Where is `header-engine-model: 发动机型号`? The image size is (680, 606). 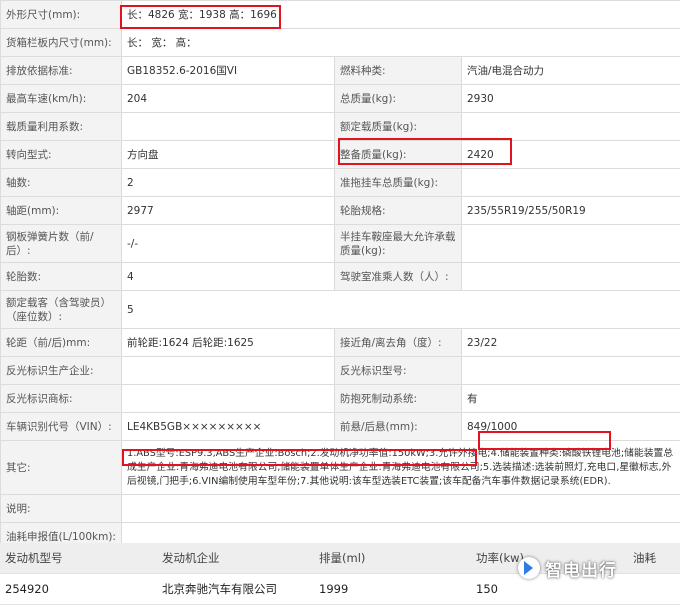 header-engine-model: 发动机型号 is located at coordinates (78, 558).